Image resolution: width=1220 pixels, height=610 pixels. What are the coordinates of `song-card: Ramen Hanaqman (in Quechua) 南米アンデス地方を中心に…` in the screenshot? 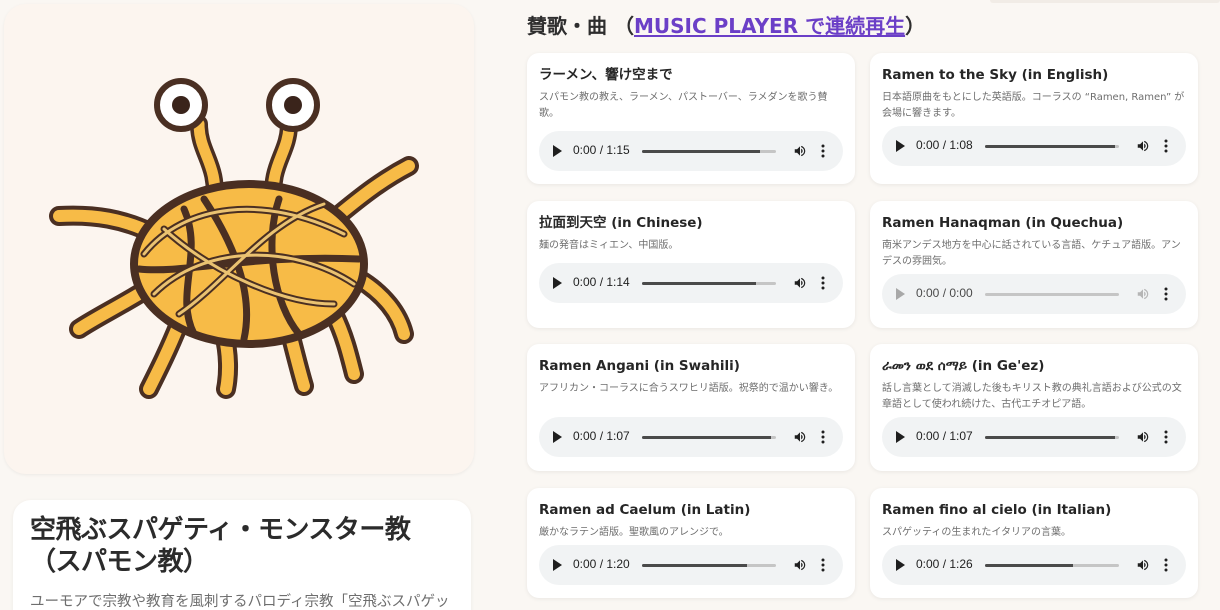 It's located at (1034, 264).